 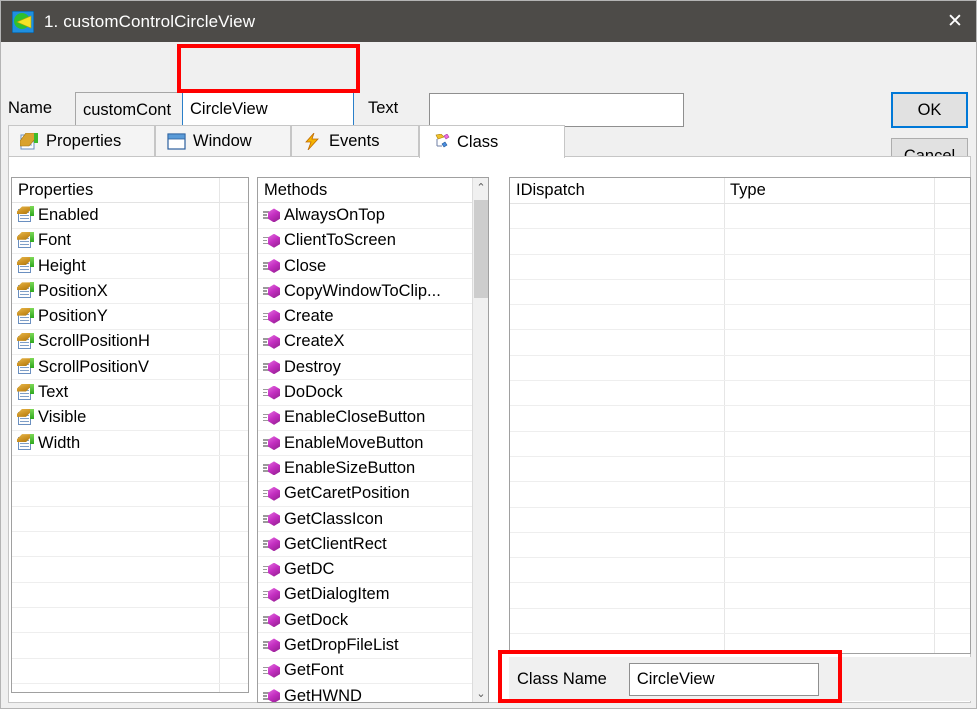 What do you see at coordinates (355, 141) in the screenshot?
I see `tab-events: Events` at bounding box center [355, 141].